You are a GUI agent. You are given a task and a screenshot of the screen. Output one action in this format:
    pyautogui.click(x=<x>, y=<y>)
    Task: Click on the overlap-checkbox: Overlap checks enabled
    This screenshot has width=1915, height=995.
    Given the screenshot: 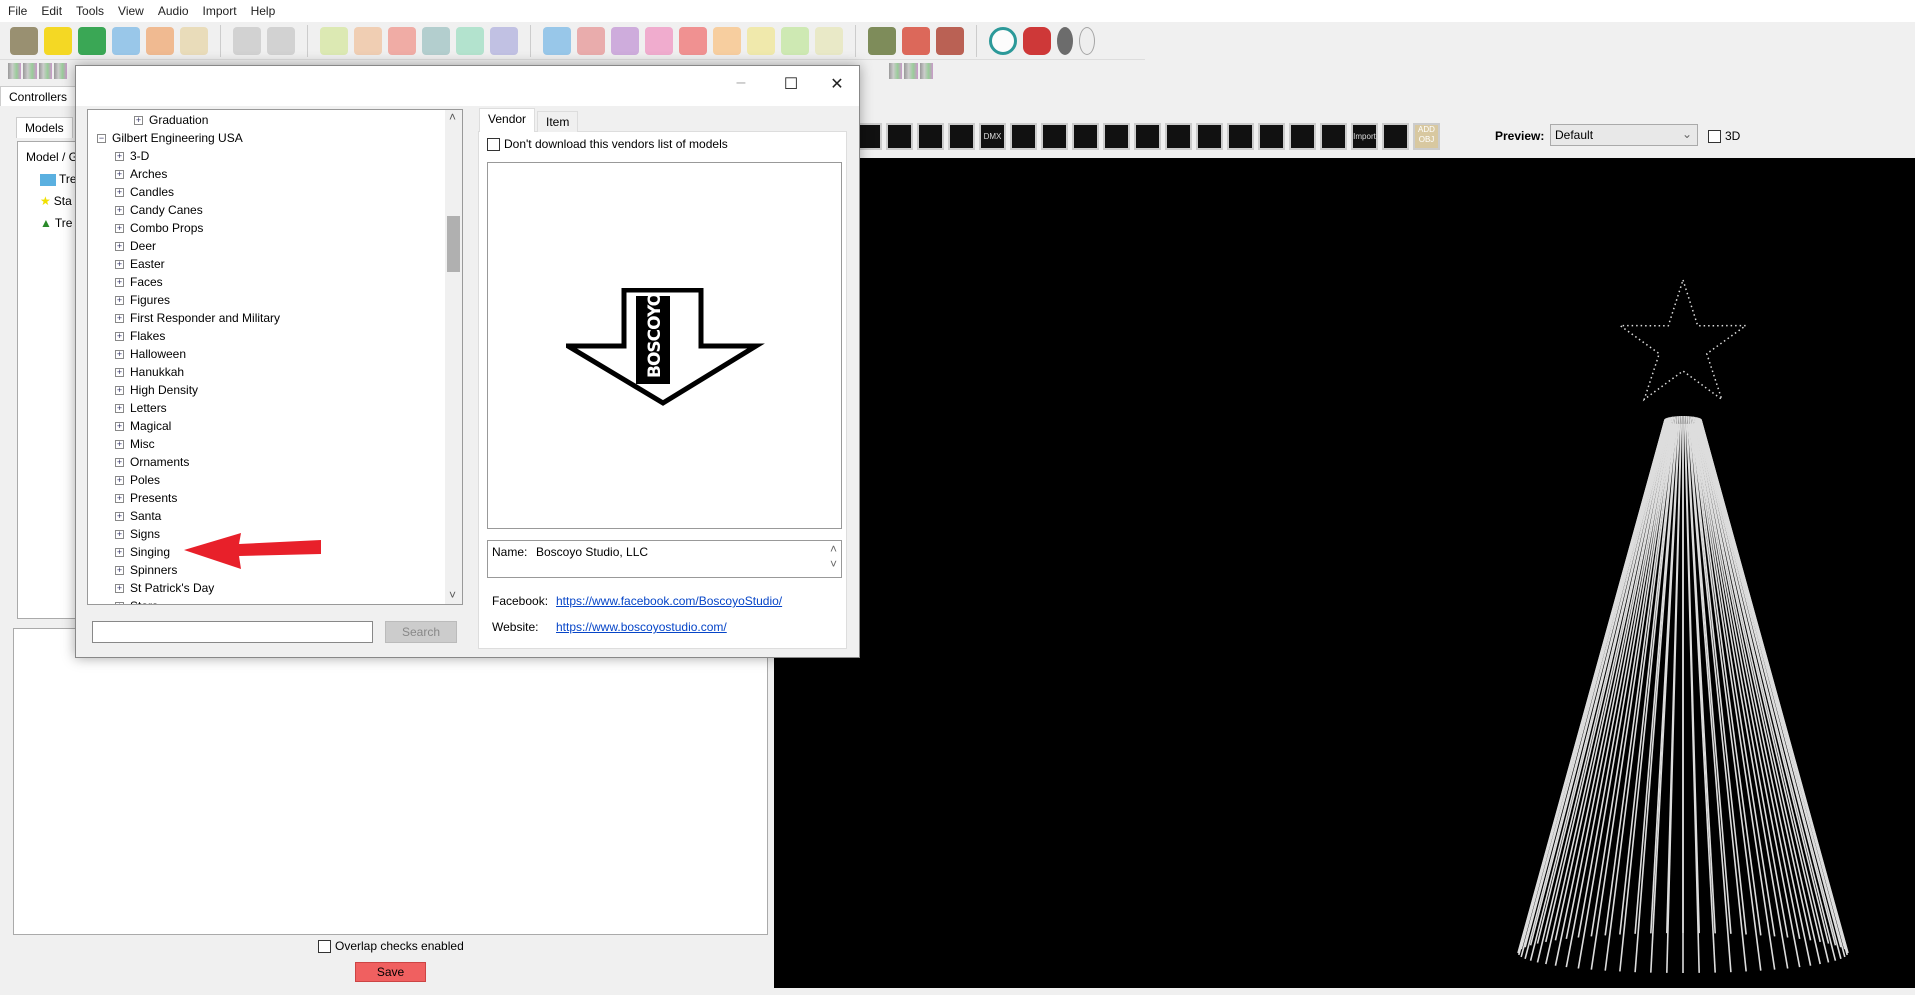 What is the action you would take?
    pyautogui.click(x=391, y=946)
    